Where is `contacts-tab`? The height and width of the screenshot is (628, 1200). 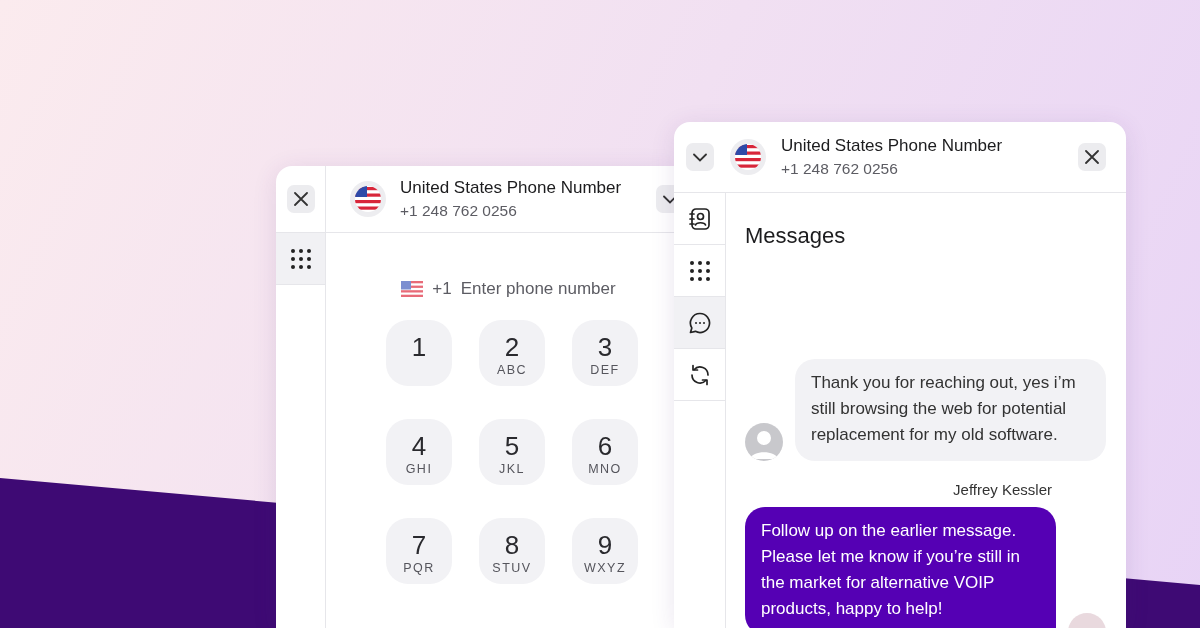 contacts-tab is located at coordinates (699, 219).